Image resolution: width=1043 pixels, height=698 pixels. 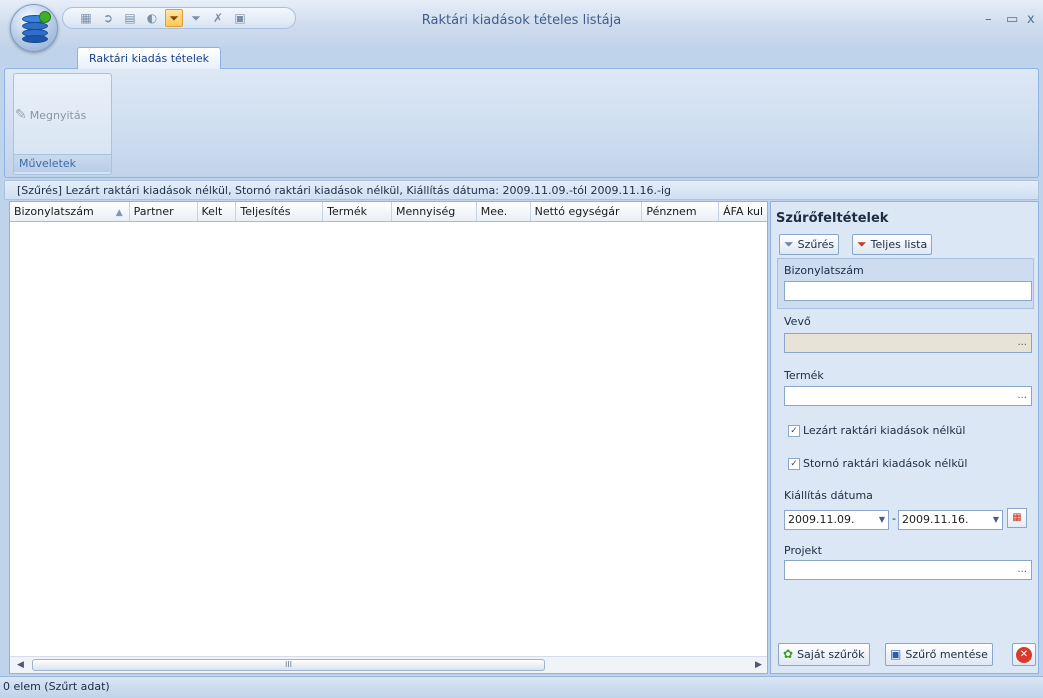 What do you see at coordinates (896, 654) in the screenshot?
I see `save-icon: ▣` at bounding box center [896, 654].